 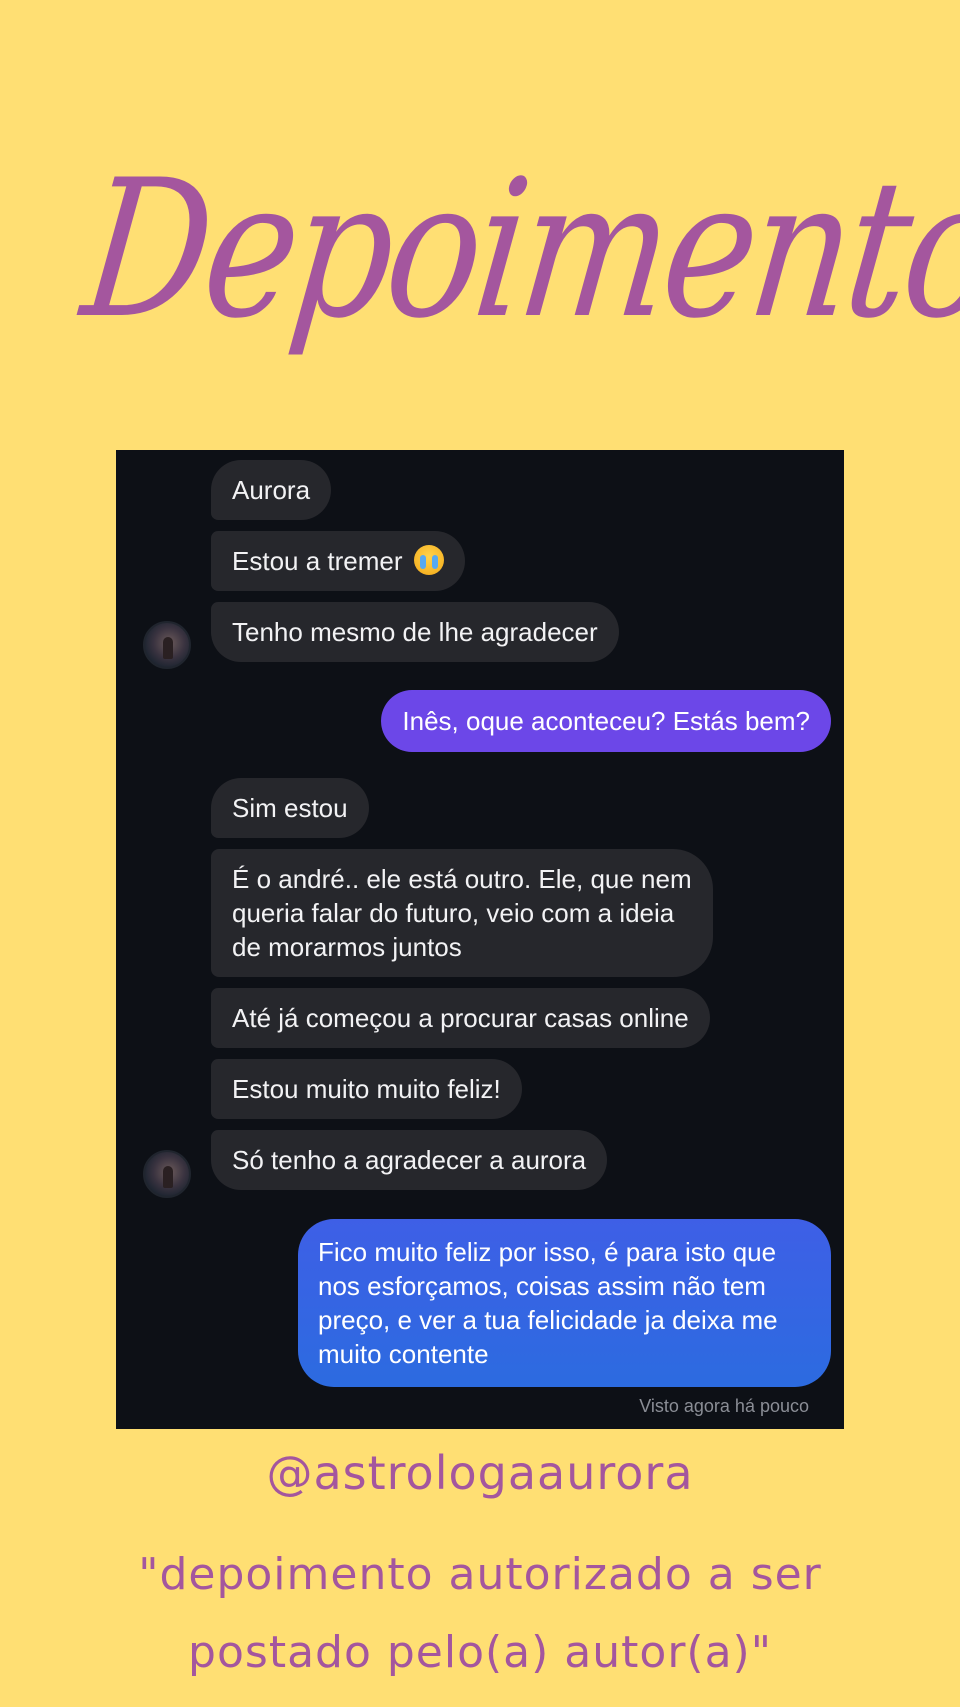 I want to click on message-line: queria falar do futuro, veio com a ideia, so click(x=453, y=913).